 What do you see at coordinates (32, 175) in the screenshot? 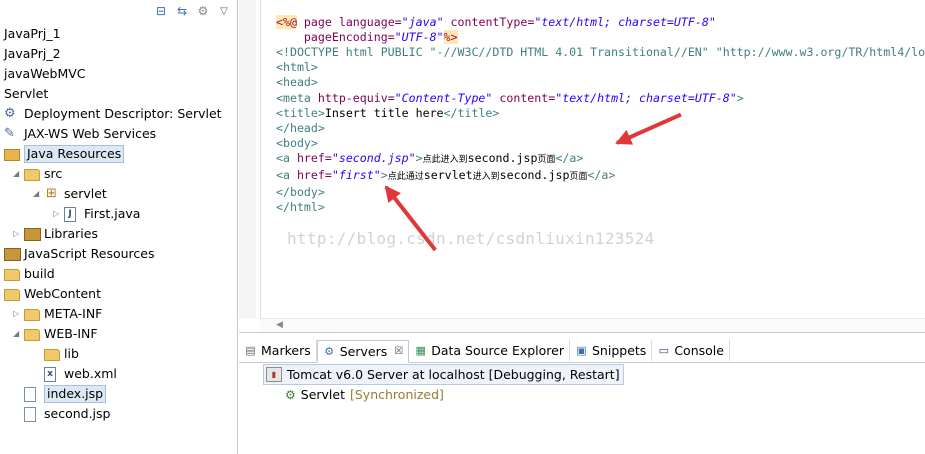
I see `source-folder-icon` at bounding box center [32, 175].